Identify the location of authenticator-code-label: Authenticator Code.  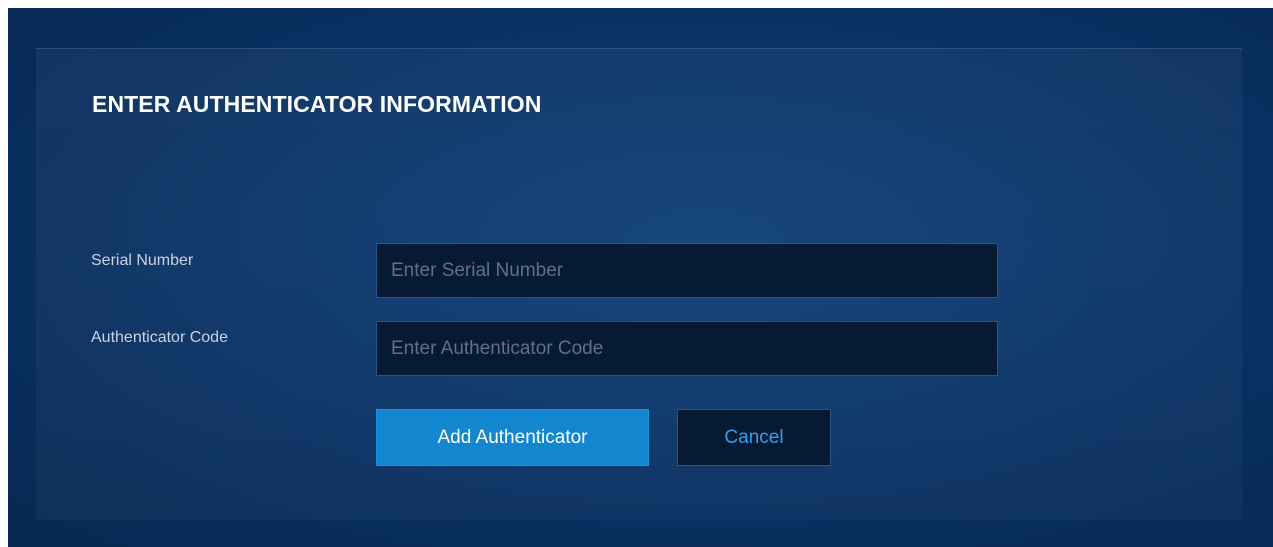
(159, 337).